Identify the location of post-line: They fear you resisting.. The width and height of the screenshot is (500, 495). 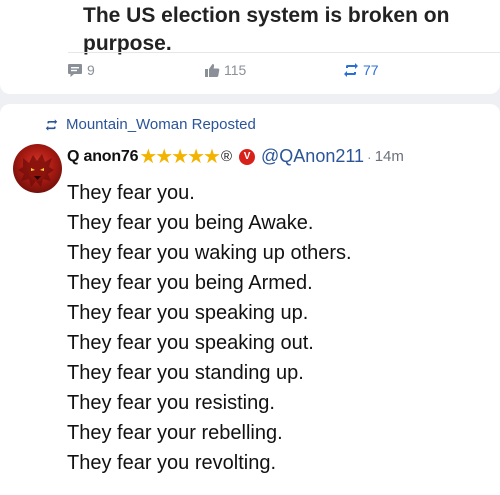
(171, 403).